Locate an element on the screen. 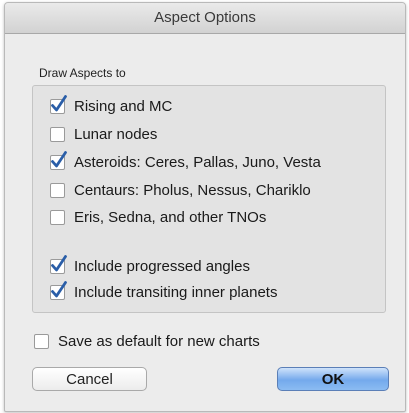 Image resolution: width=409 pixels, height=413 pixels. group-label: Draw Aspects to is located at coordinates (82, 73).